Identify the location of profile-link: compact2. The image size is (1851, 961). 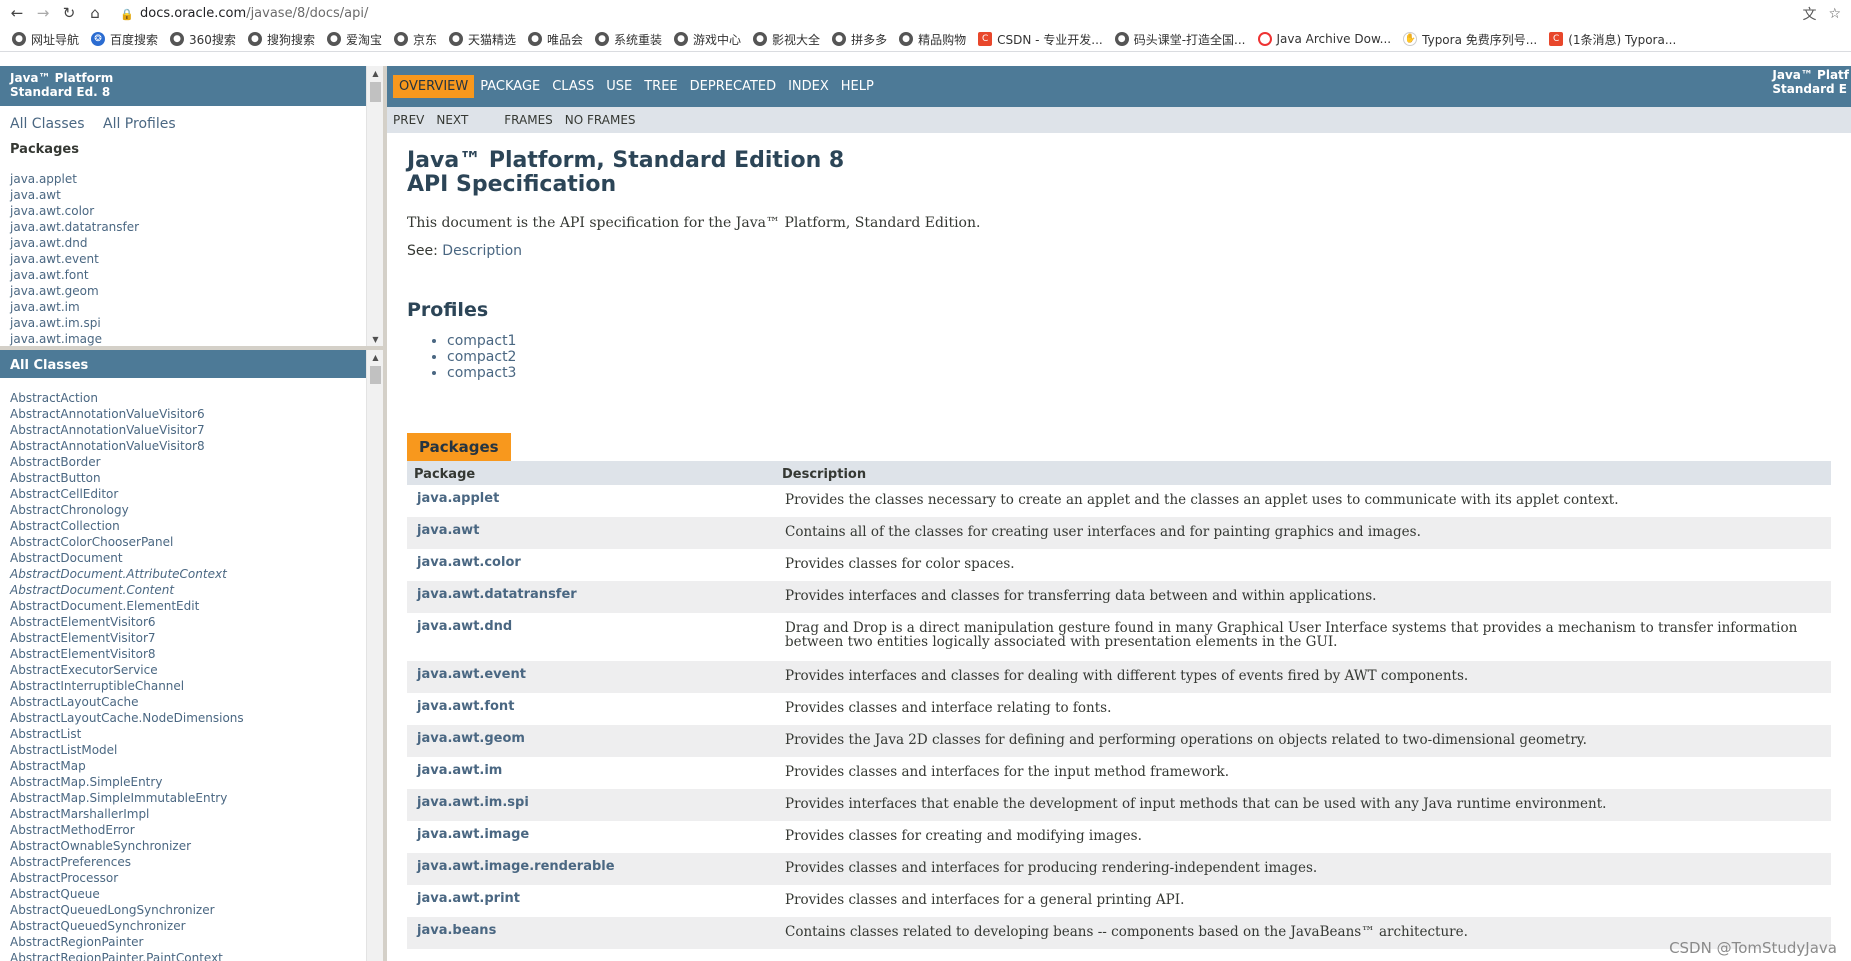
(1139, 357).